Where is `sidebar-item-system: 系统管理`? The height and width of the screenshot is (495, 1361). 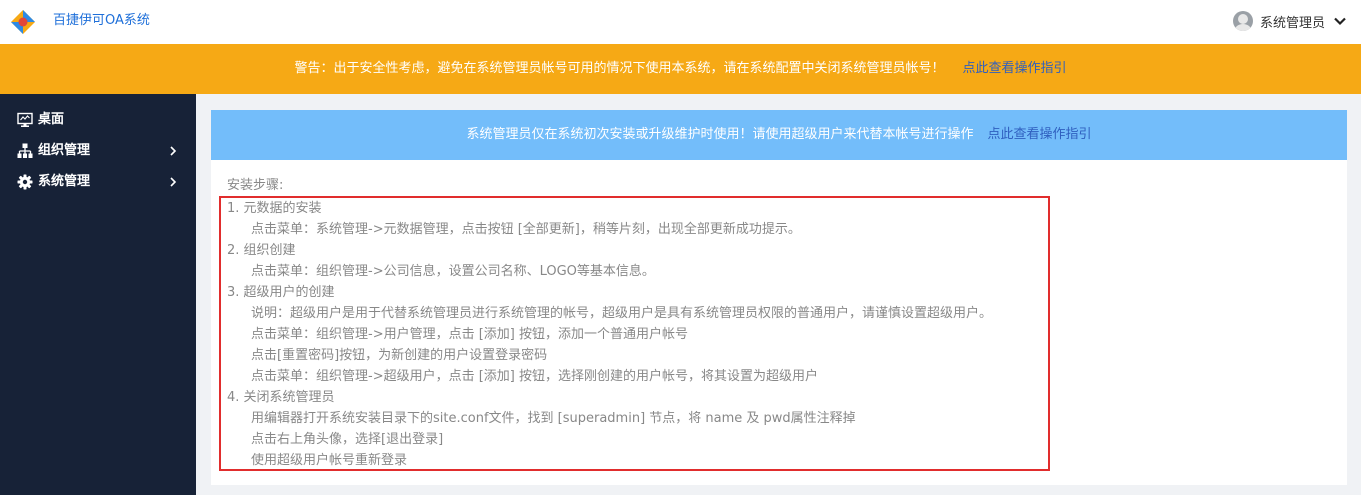
sidebar-item-system: 系统管理 is located at coordinates (98, 182).